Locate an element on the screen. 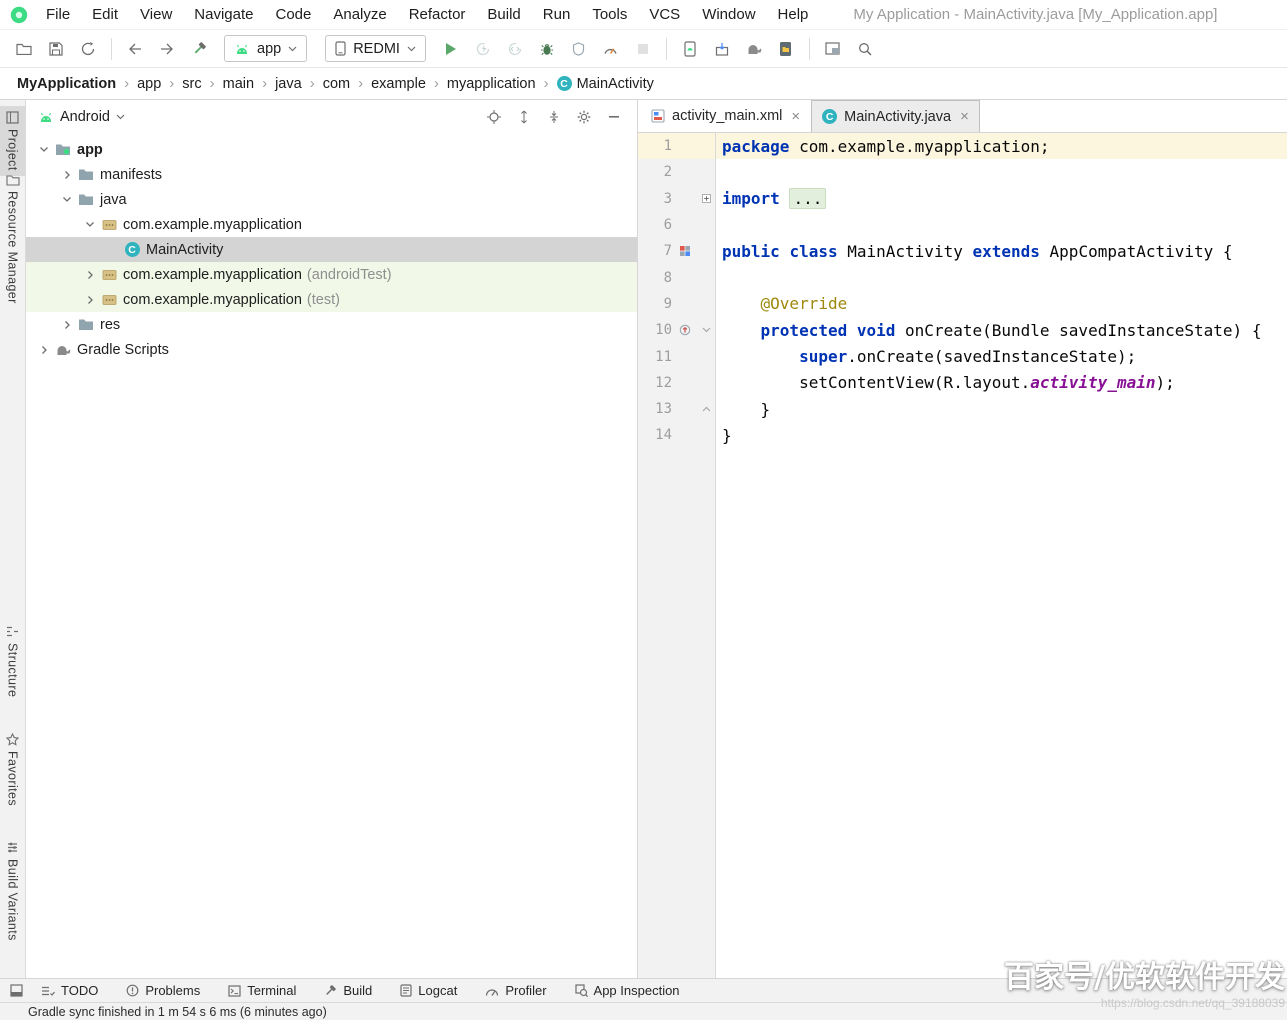 The image size is (1287, 1020). tool-stripe-resource-manager: Resource Manager is located at coordinates (12, 239).